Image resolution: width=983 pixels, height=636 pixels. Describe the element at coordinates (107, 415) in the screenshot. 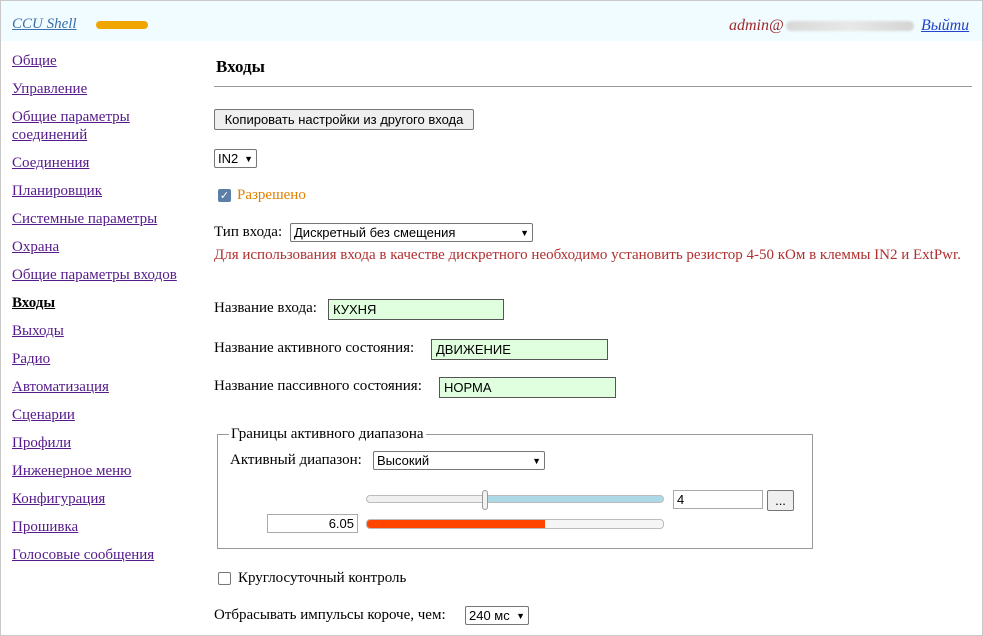

I see `sidebar-item: Сценарии` at that location.